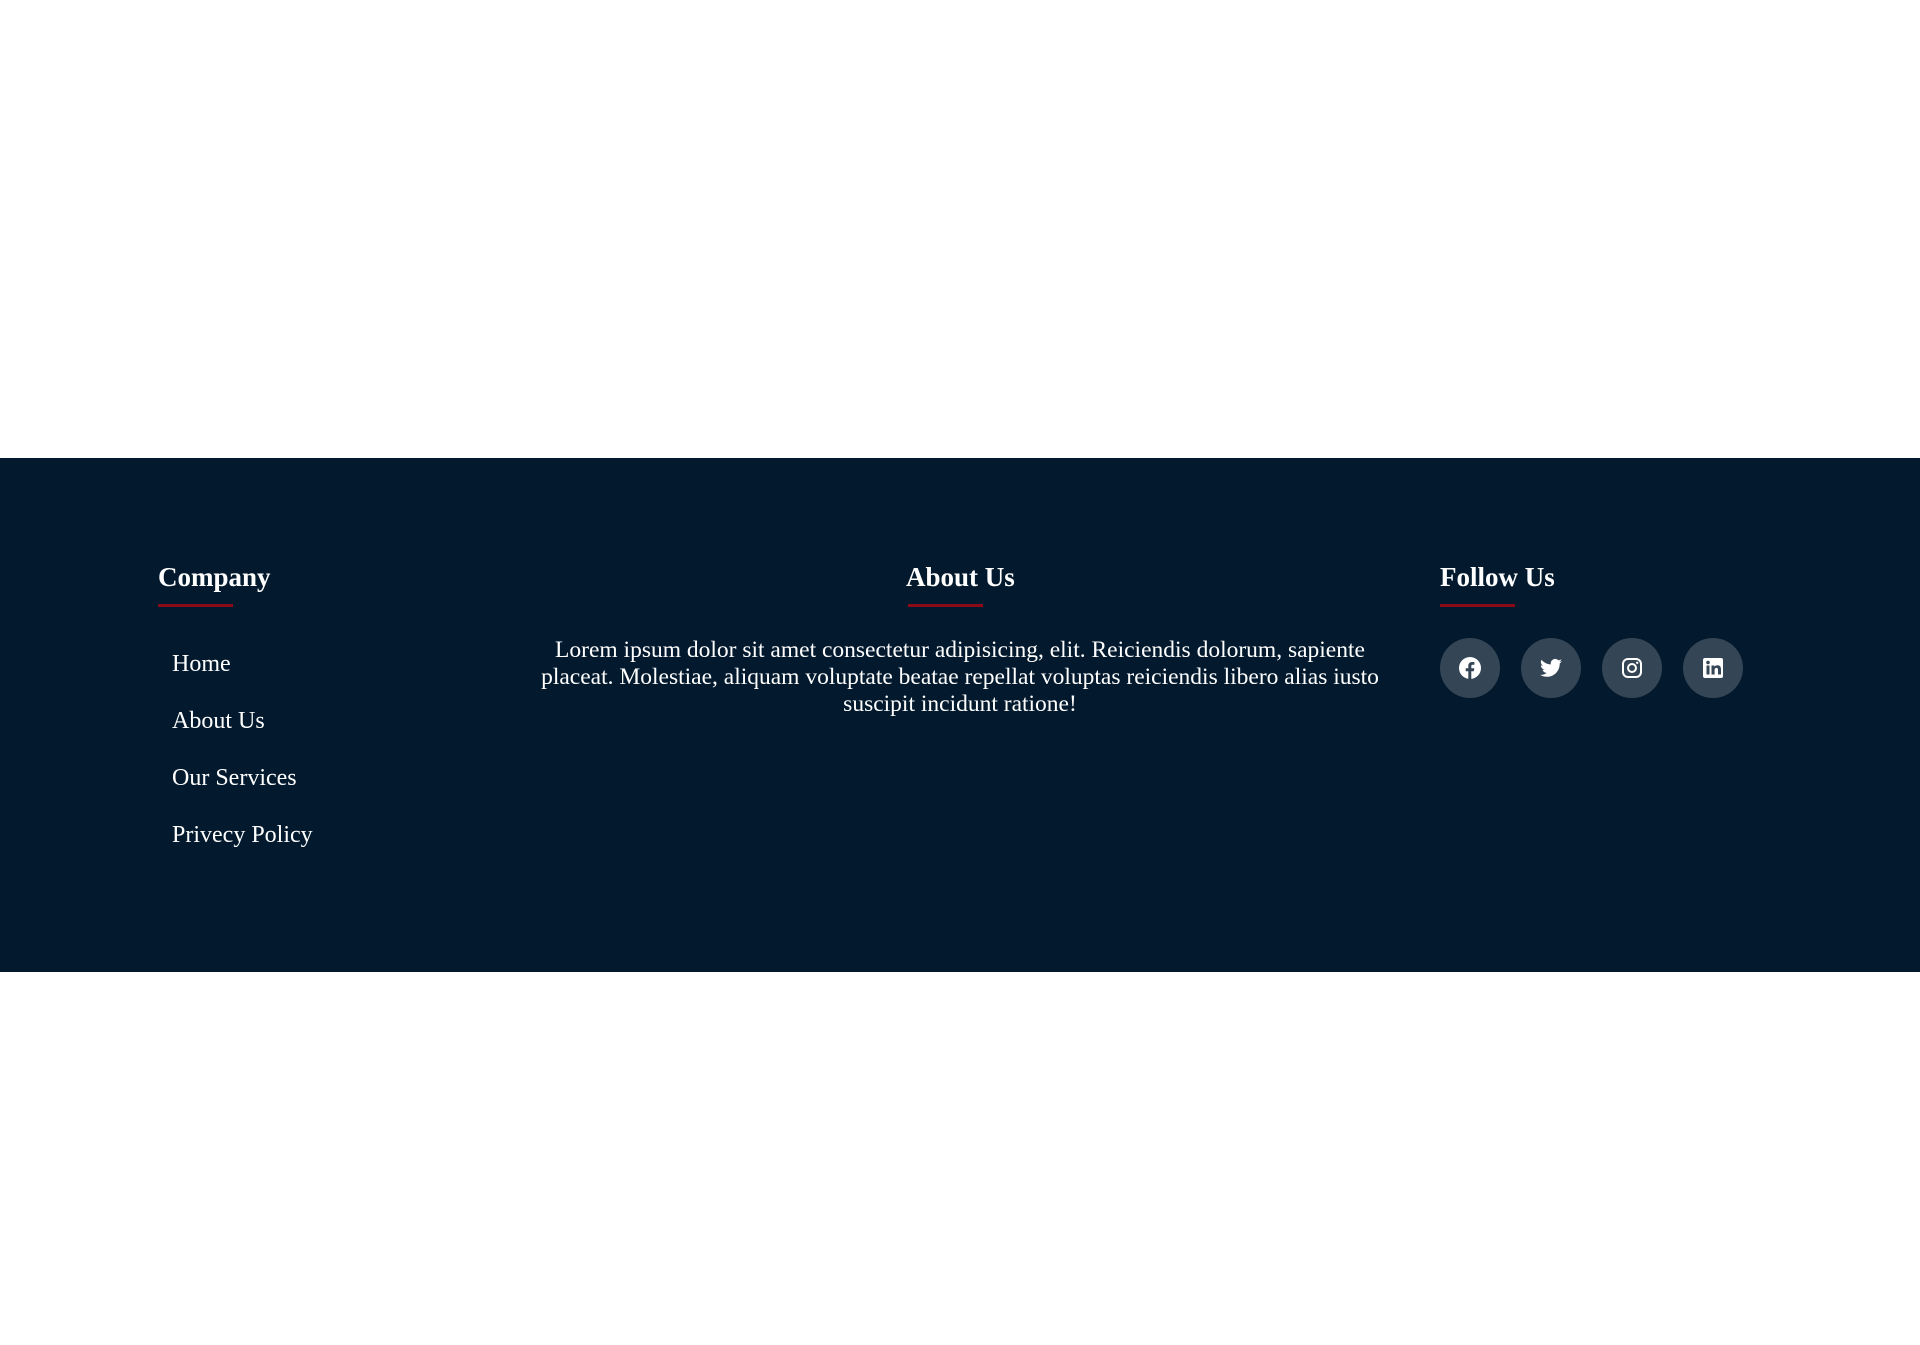 This screenshot has width=1920, height=1345. I want to click on facebook-icon, so click(1470, 668).